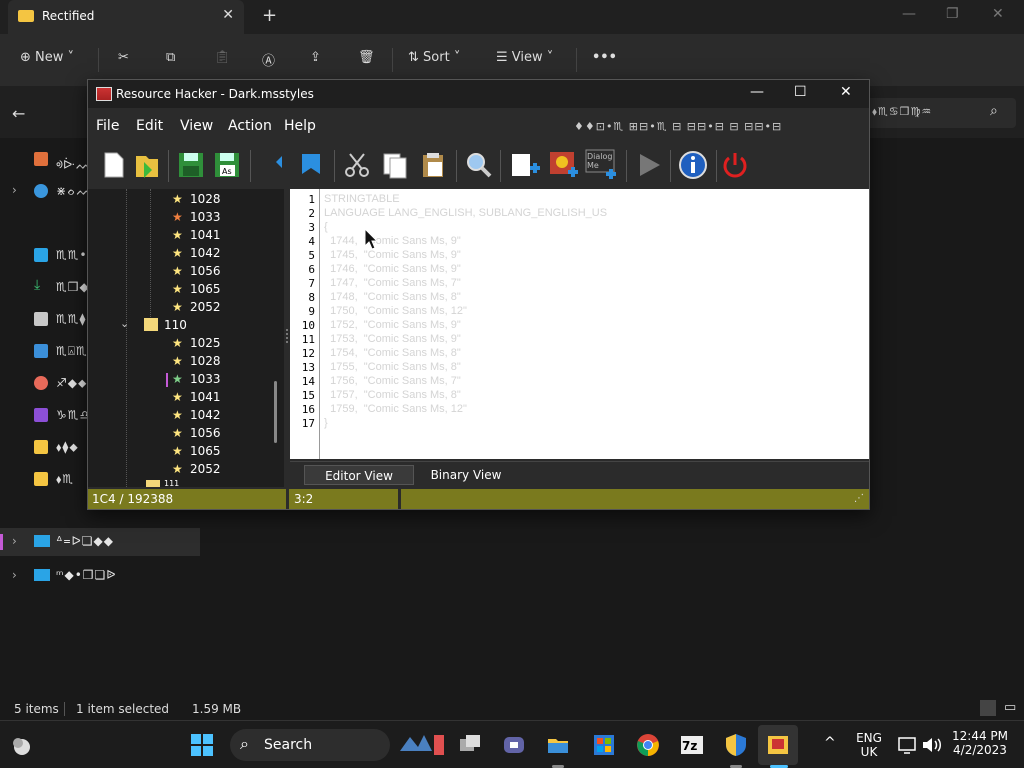 This screenshot has width=1024, height=768. Describe the element at coordinates (337, 745) in the screenshot. I see `taskbar-search: ⌕ Search` at that location.